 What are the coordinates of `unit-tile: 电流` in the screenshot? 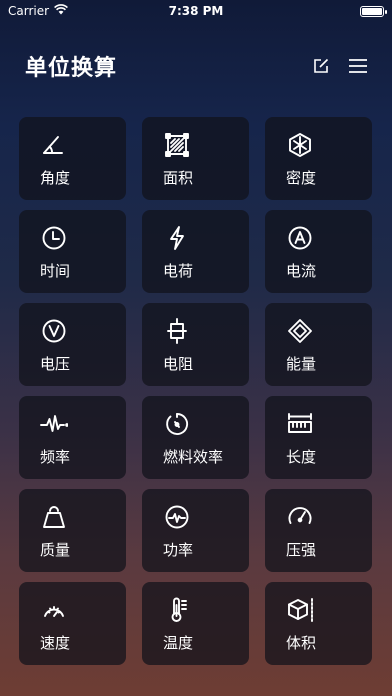 It's located at (318, 251).